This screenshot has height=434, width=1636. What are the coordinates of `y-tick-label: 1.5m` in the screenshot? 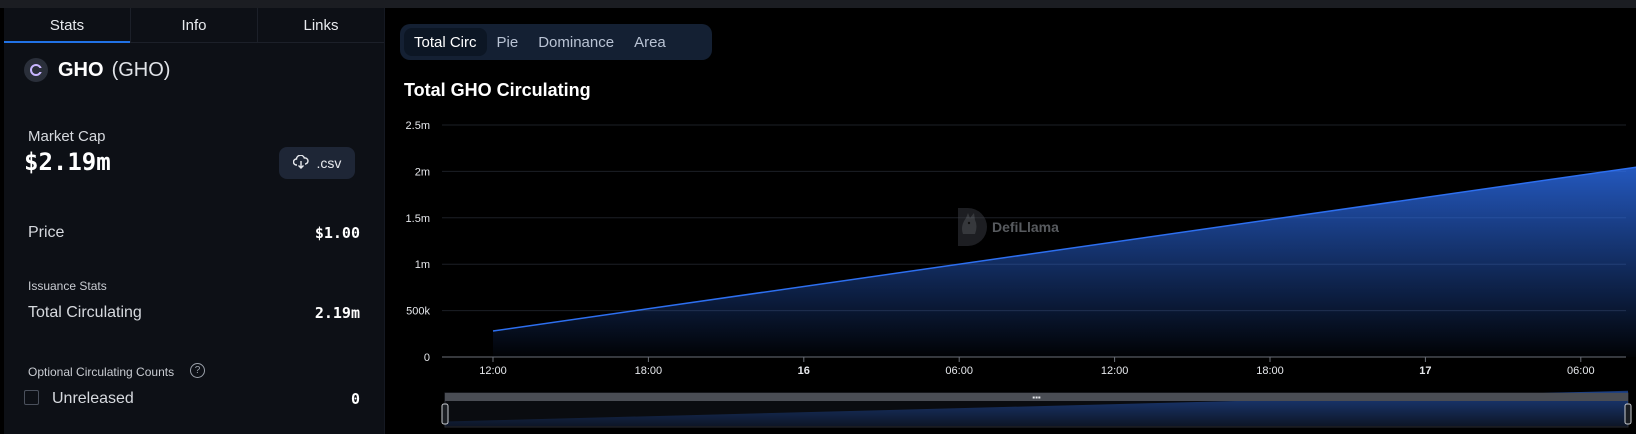 It's located at (418, 219).